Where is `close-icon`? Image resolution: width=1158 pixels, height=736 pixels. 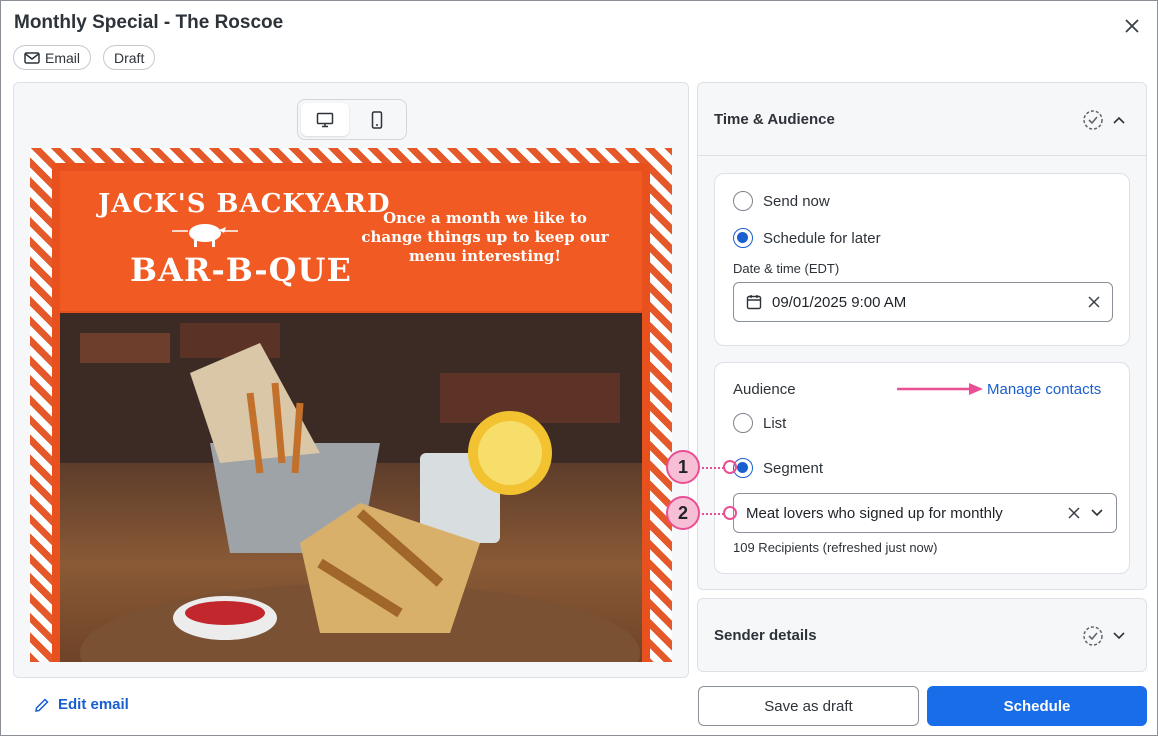
close-icon is located at coordinates (1132, 26).